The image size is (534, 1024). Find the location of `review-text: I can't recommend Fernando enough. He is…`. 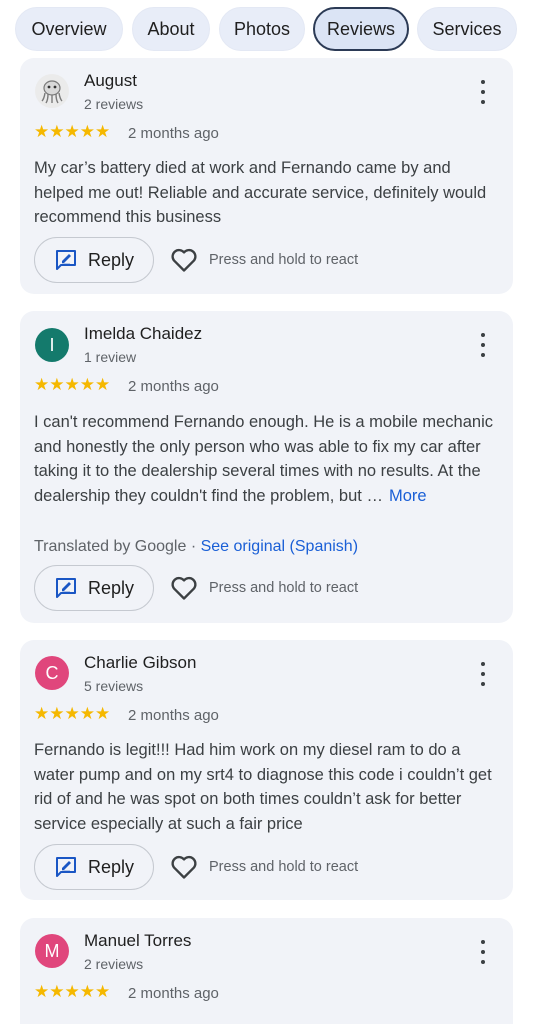

review-text: I can't recommend Fernando enough. He is… is located at coordinates (269, 459).